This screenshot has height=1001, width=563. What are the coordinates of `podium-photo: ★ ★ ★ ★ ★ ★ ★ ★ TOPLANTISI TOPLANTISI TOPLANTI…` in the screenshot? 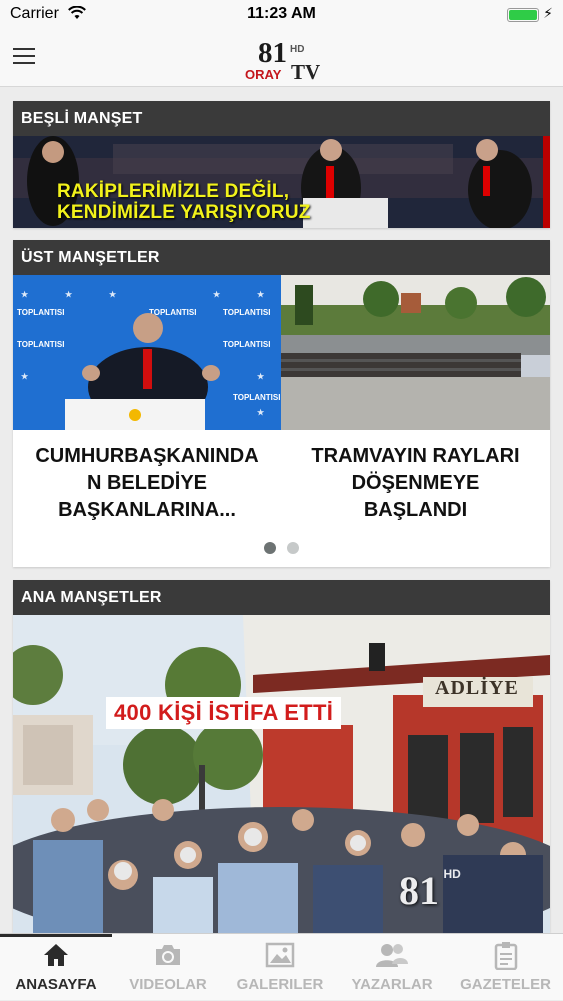 It's located at (147, 352).